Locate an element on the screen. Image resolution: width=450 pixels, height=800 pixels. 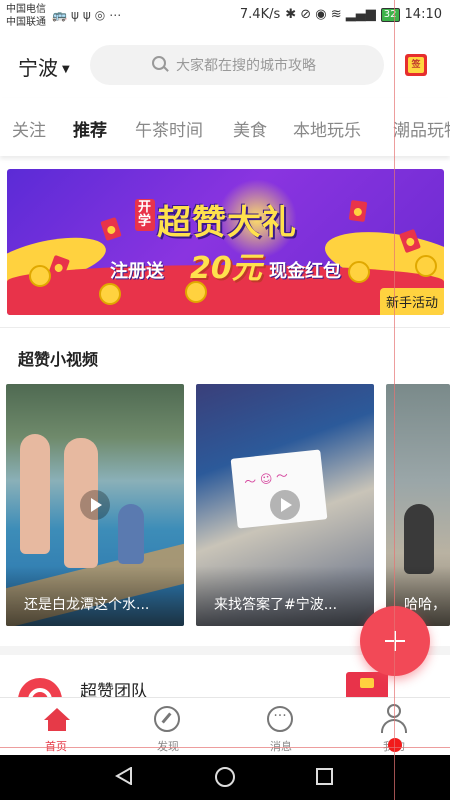
checkin-icon: 签 is located at coordinates (416, 65).